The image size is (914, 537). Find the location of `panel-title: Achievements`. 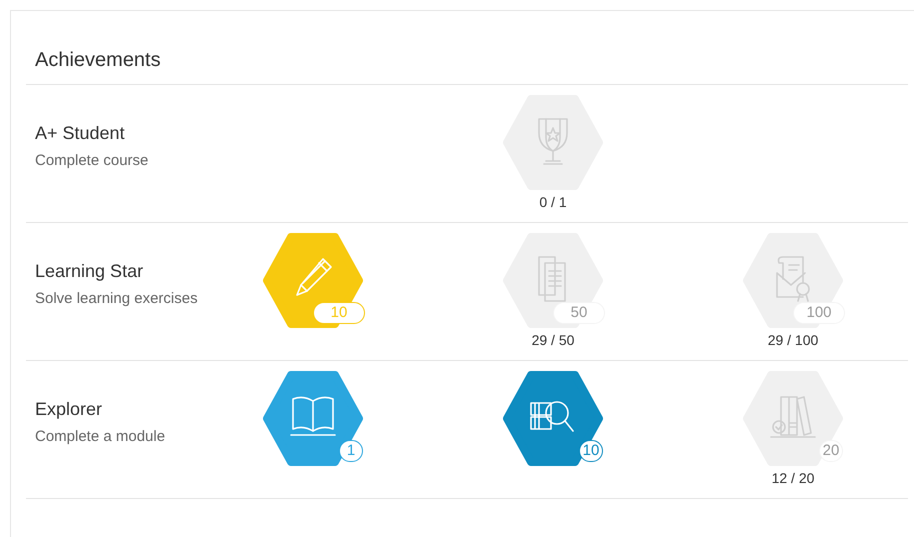

panel-title: Achievements is located at coordinates (98, 60).